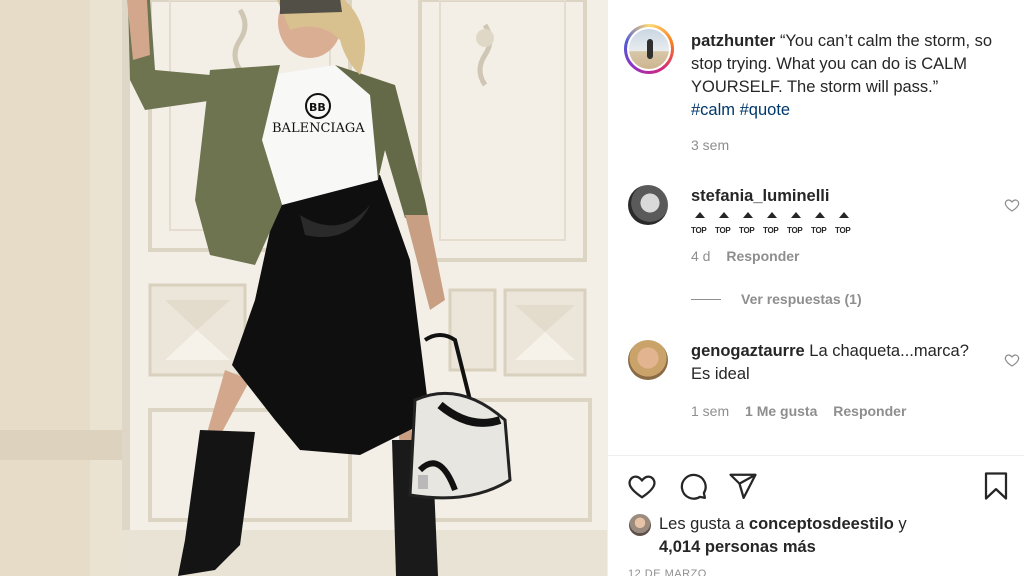  I want to click on comment-username: stefania_luminelli, so click(760, 196).